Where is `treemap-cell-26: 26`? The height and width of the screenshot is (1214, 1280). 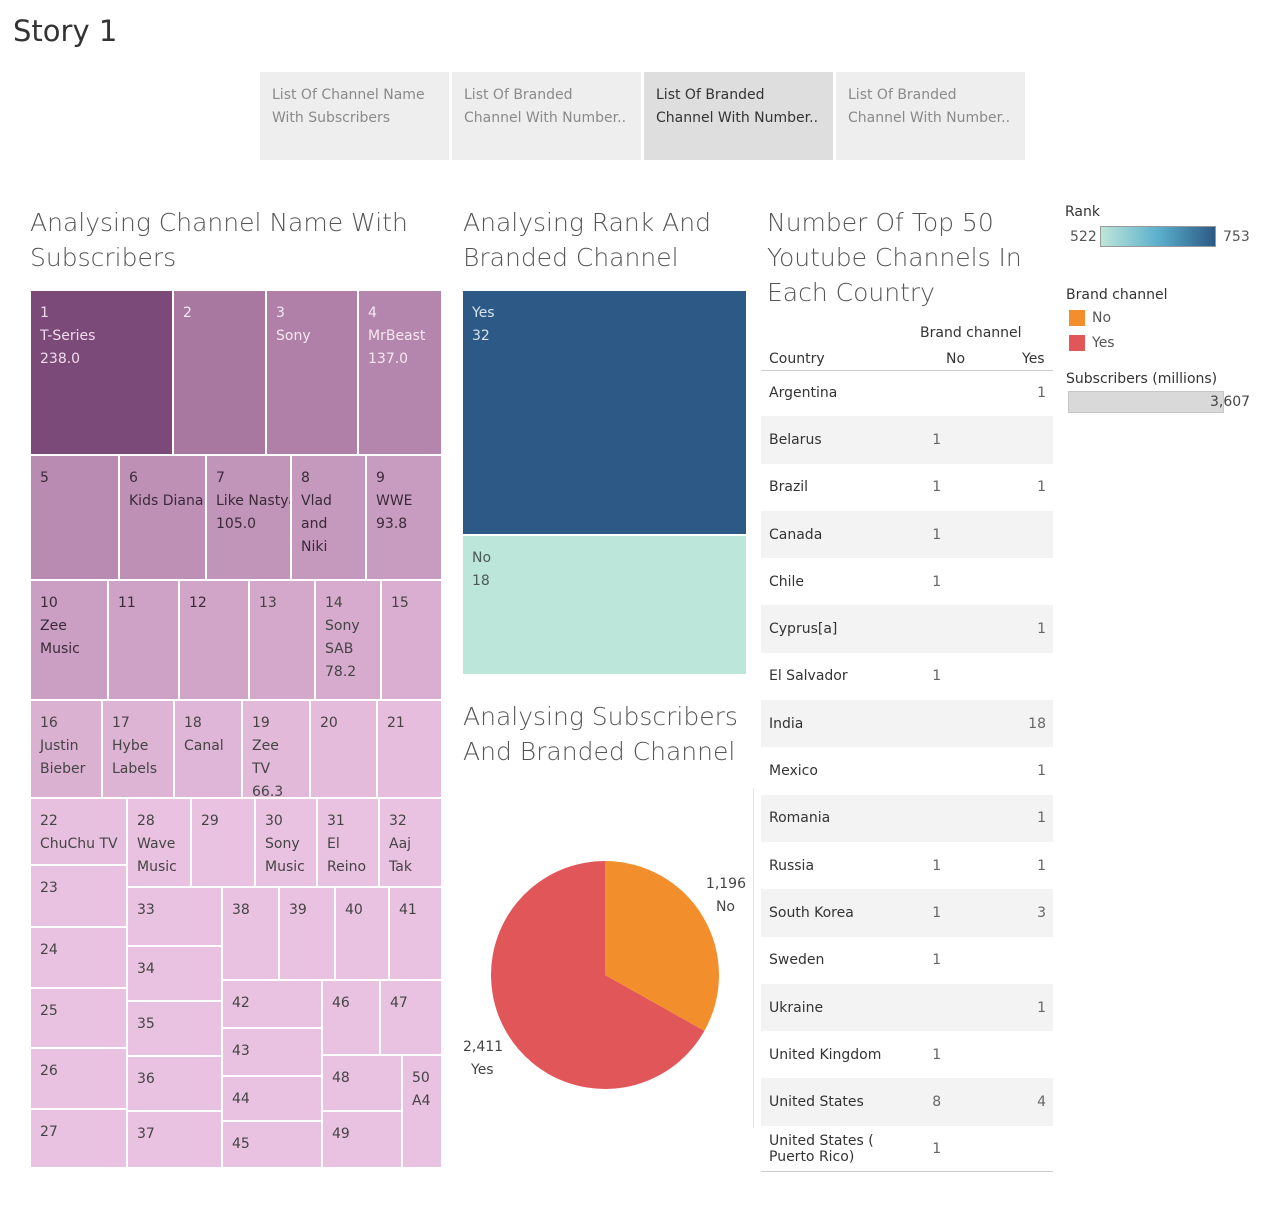 treemap-cell-26: 26 is located at coordinates (79, 1079).